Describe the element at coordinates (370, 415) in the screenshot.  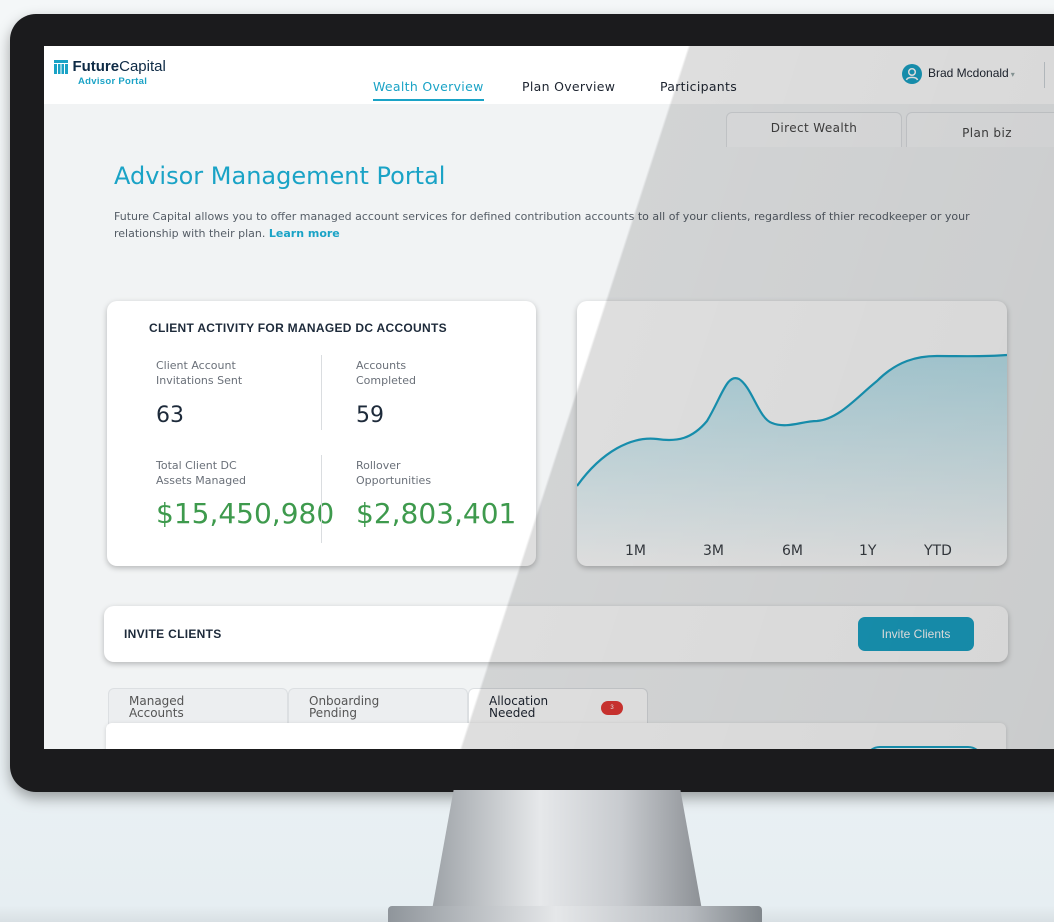
I see `stat-value: 59` at that location.